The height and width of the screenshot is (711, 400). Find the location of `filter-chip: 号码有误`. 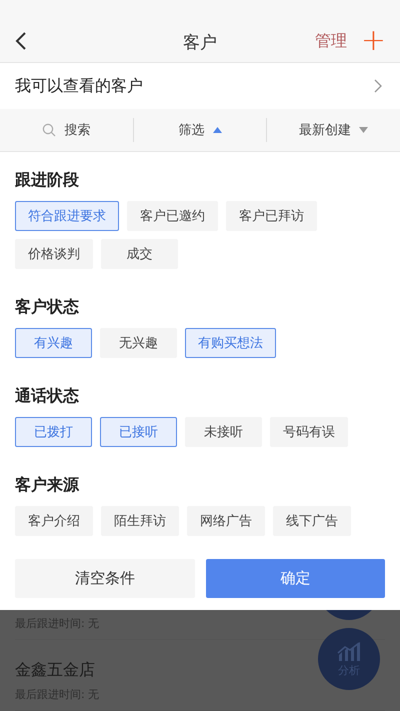

filter-chip: 号码有误 is located at coordinates (309, 432).